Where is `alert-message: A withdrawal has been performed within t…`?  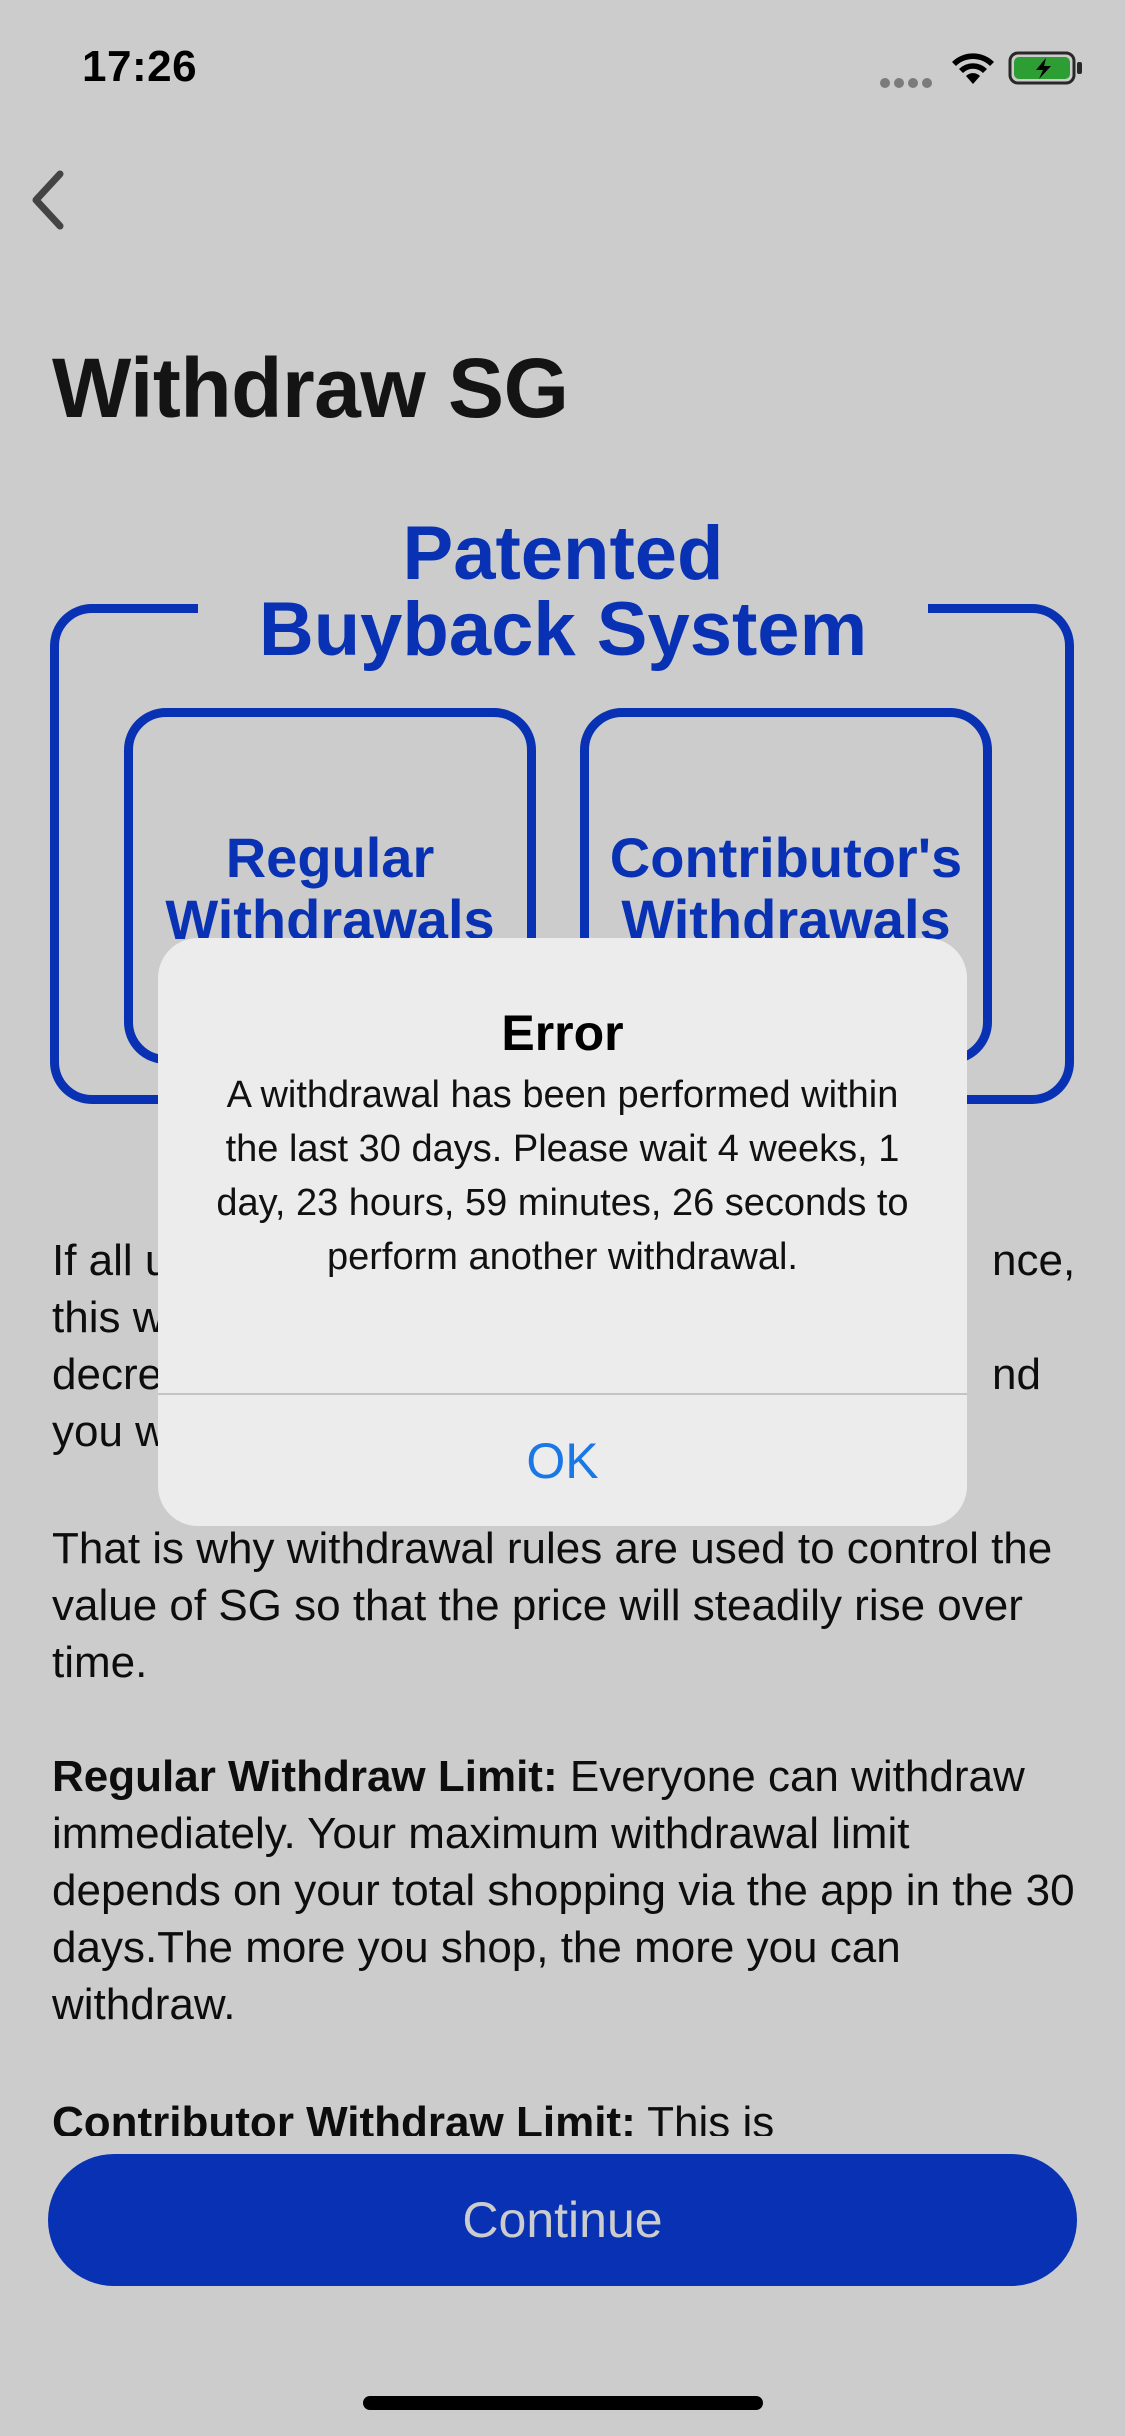
alert-message: A withdrawal has been performed within t… is located at coordinates (562, 1176).